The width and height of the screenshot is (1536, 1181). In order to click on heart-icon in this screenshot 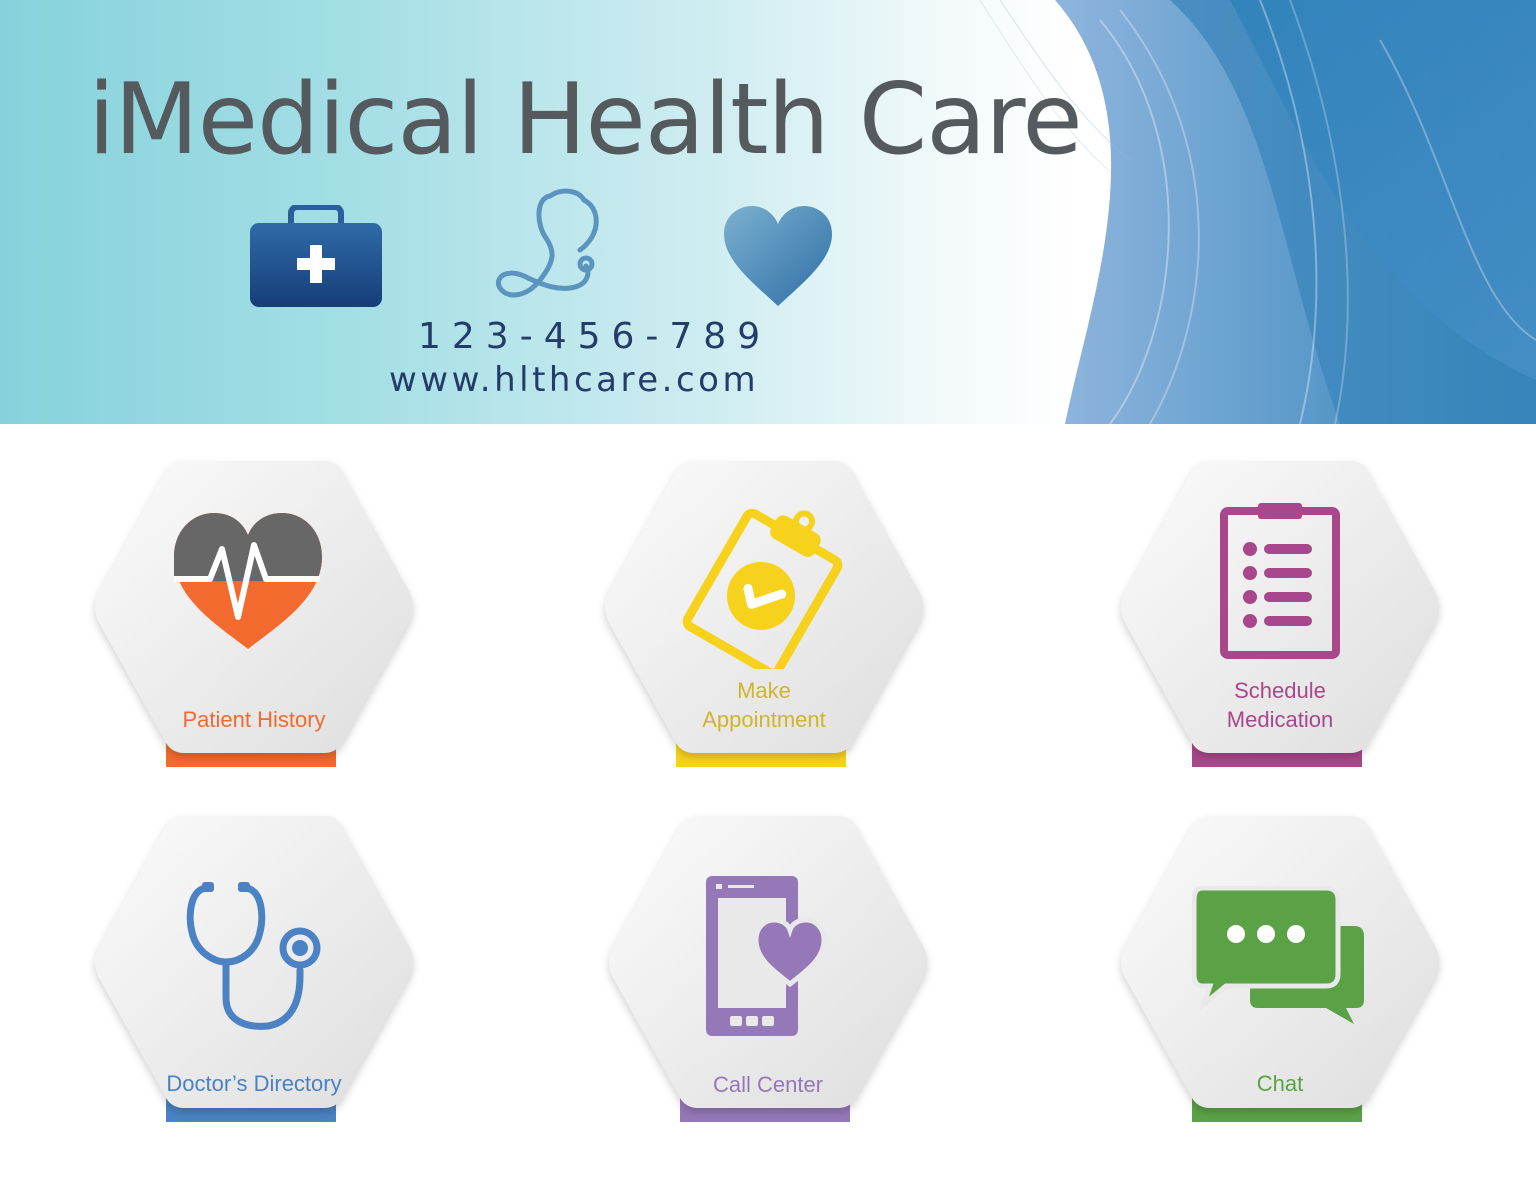, I will do `click(778, 256)`.